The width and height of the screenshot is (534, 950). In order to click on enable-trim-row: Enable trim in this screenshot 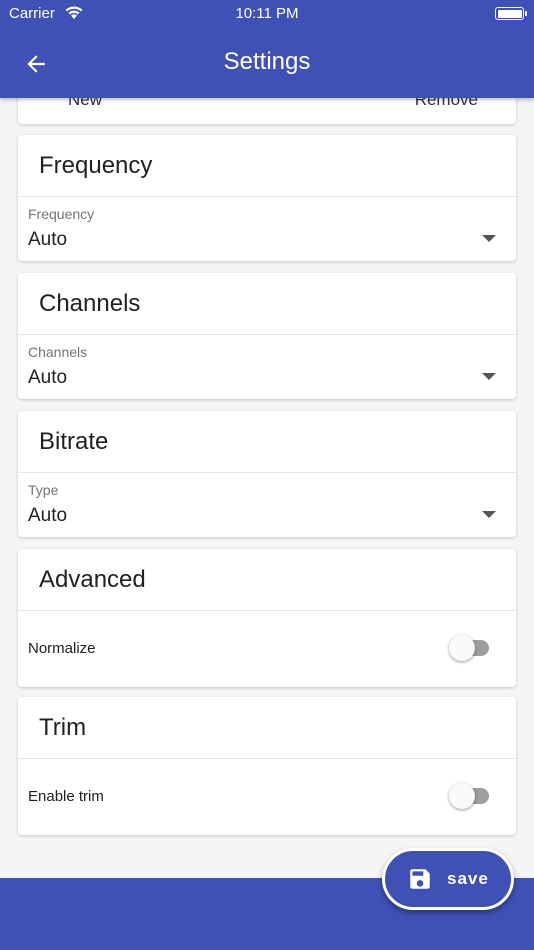, I will do `click(267, 797)`.